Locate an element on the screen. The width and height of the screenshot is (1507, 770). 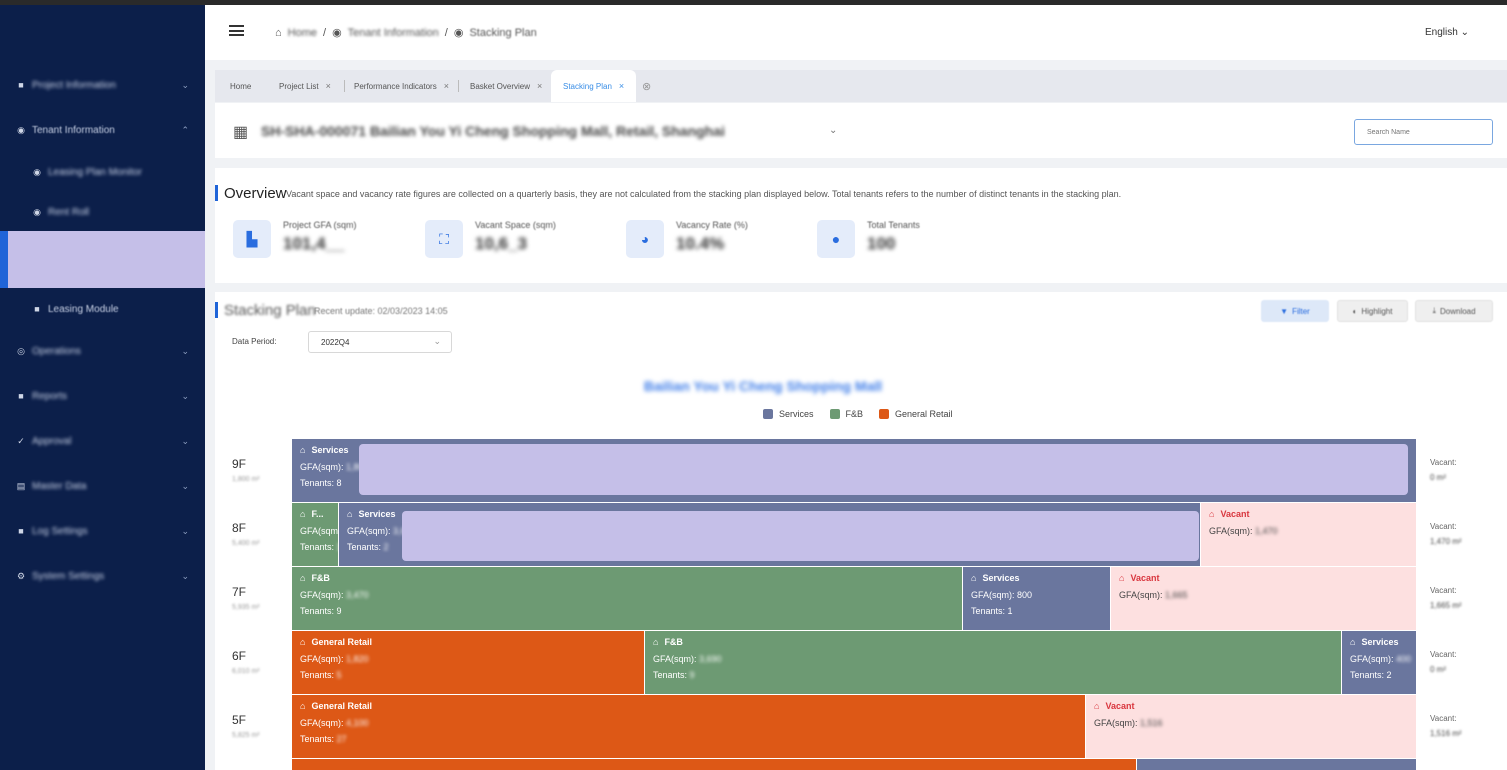
sidebar-item-rent-roll: ◉ Rent Roll is located at coordinates (102, 212).